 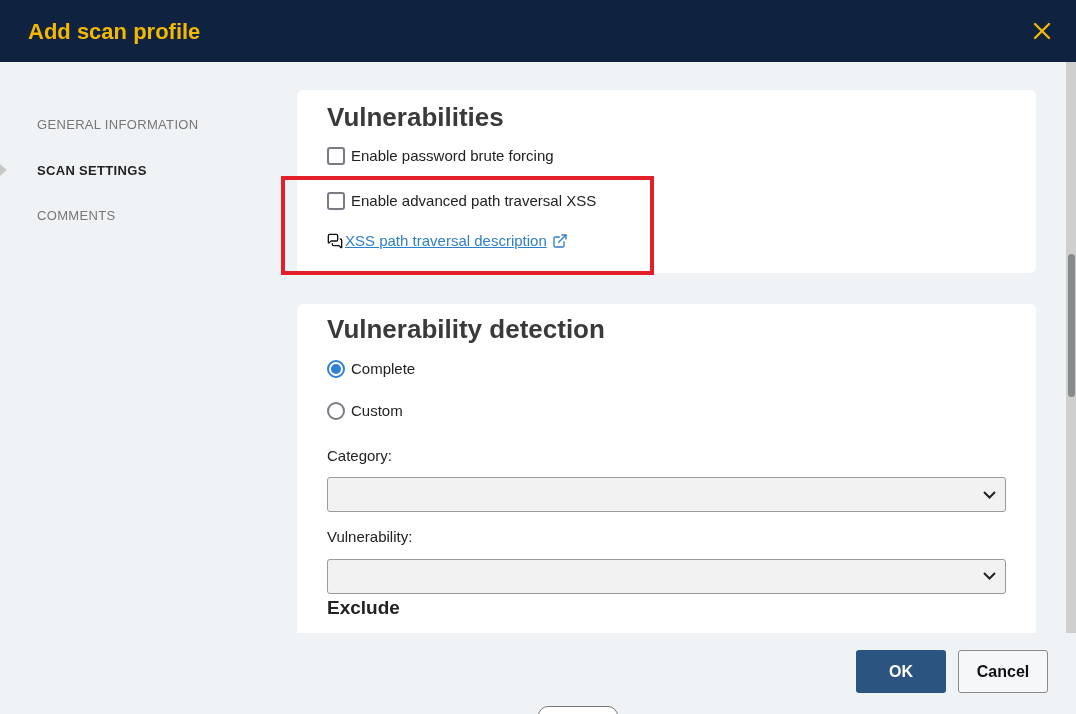 What do you see at coordinates (364, 607) in the screenshot?
I see `subsection-title: Exclude` at bounding box center [364, 607].